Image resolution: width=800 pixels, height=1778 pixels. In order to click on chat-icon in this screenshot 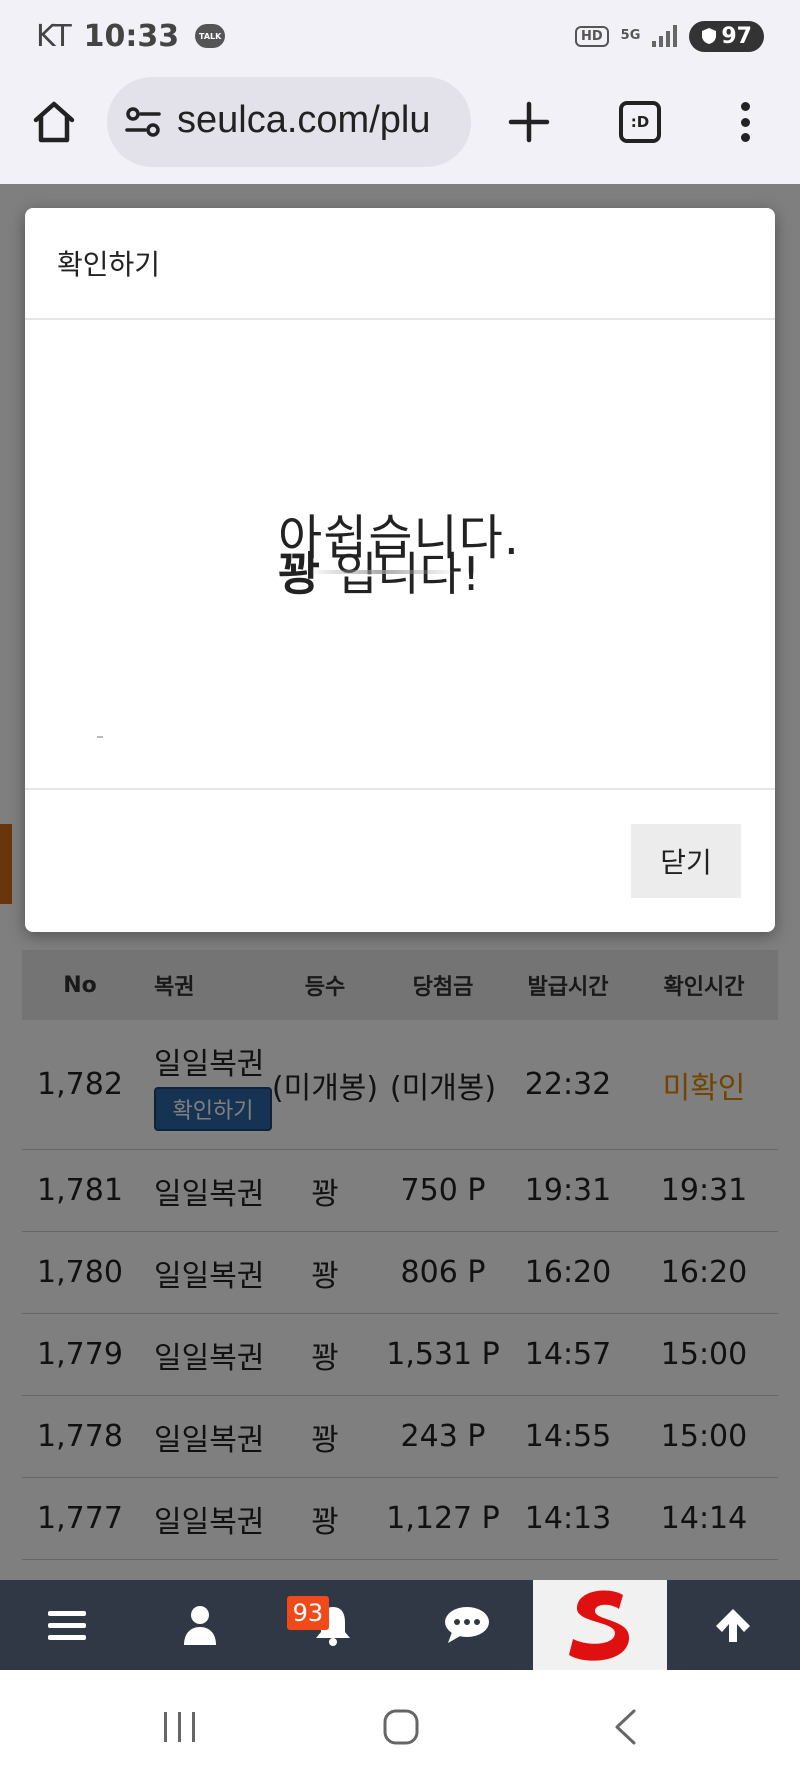, I will do `click(466, 1625)`.